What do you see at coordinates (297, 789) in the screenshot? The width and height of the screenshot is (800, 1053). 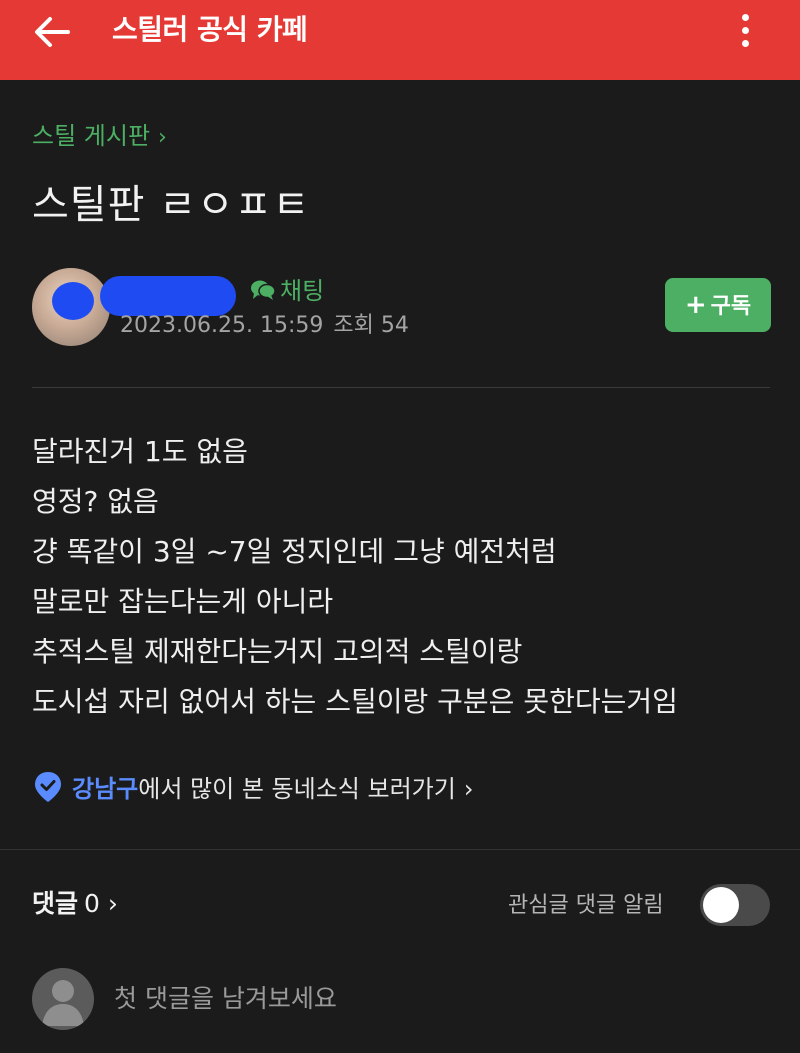 I see `local-news-text: 에서 많이 본 동네소식 보러가기` at bounding box center [297, 789].